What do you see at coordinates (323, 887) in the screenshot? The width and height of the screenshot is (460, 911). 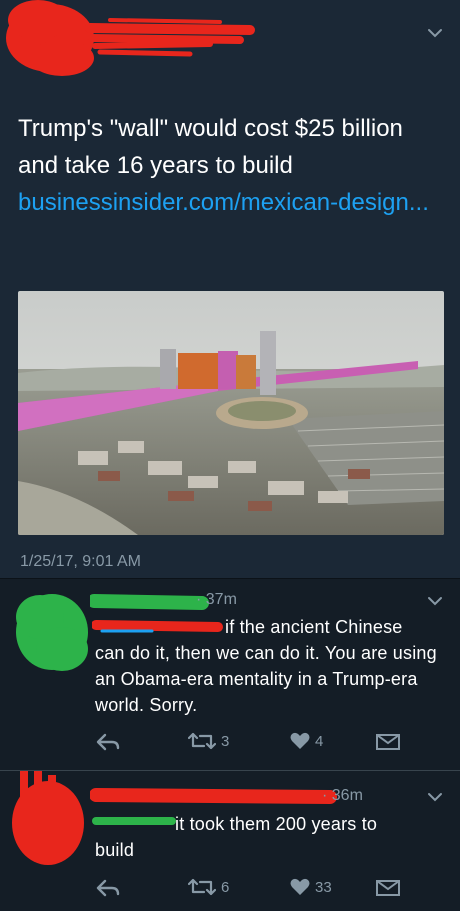 I see `like-count: 33` at bounding box center [323, 887].